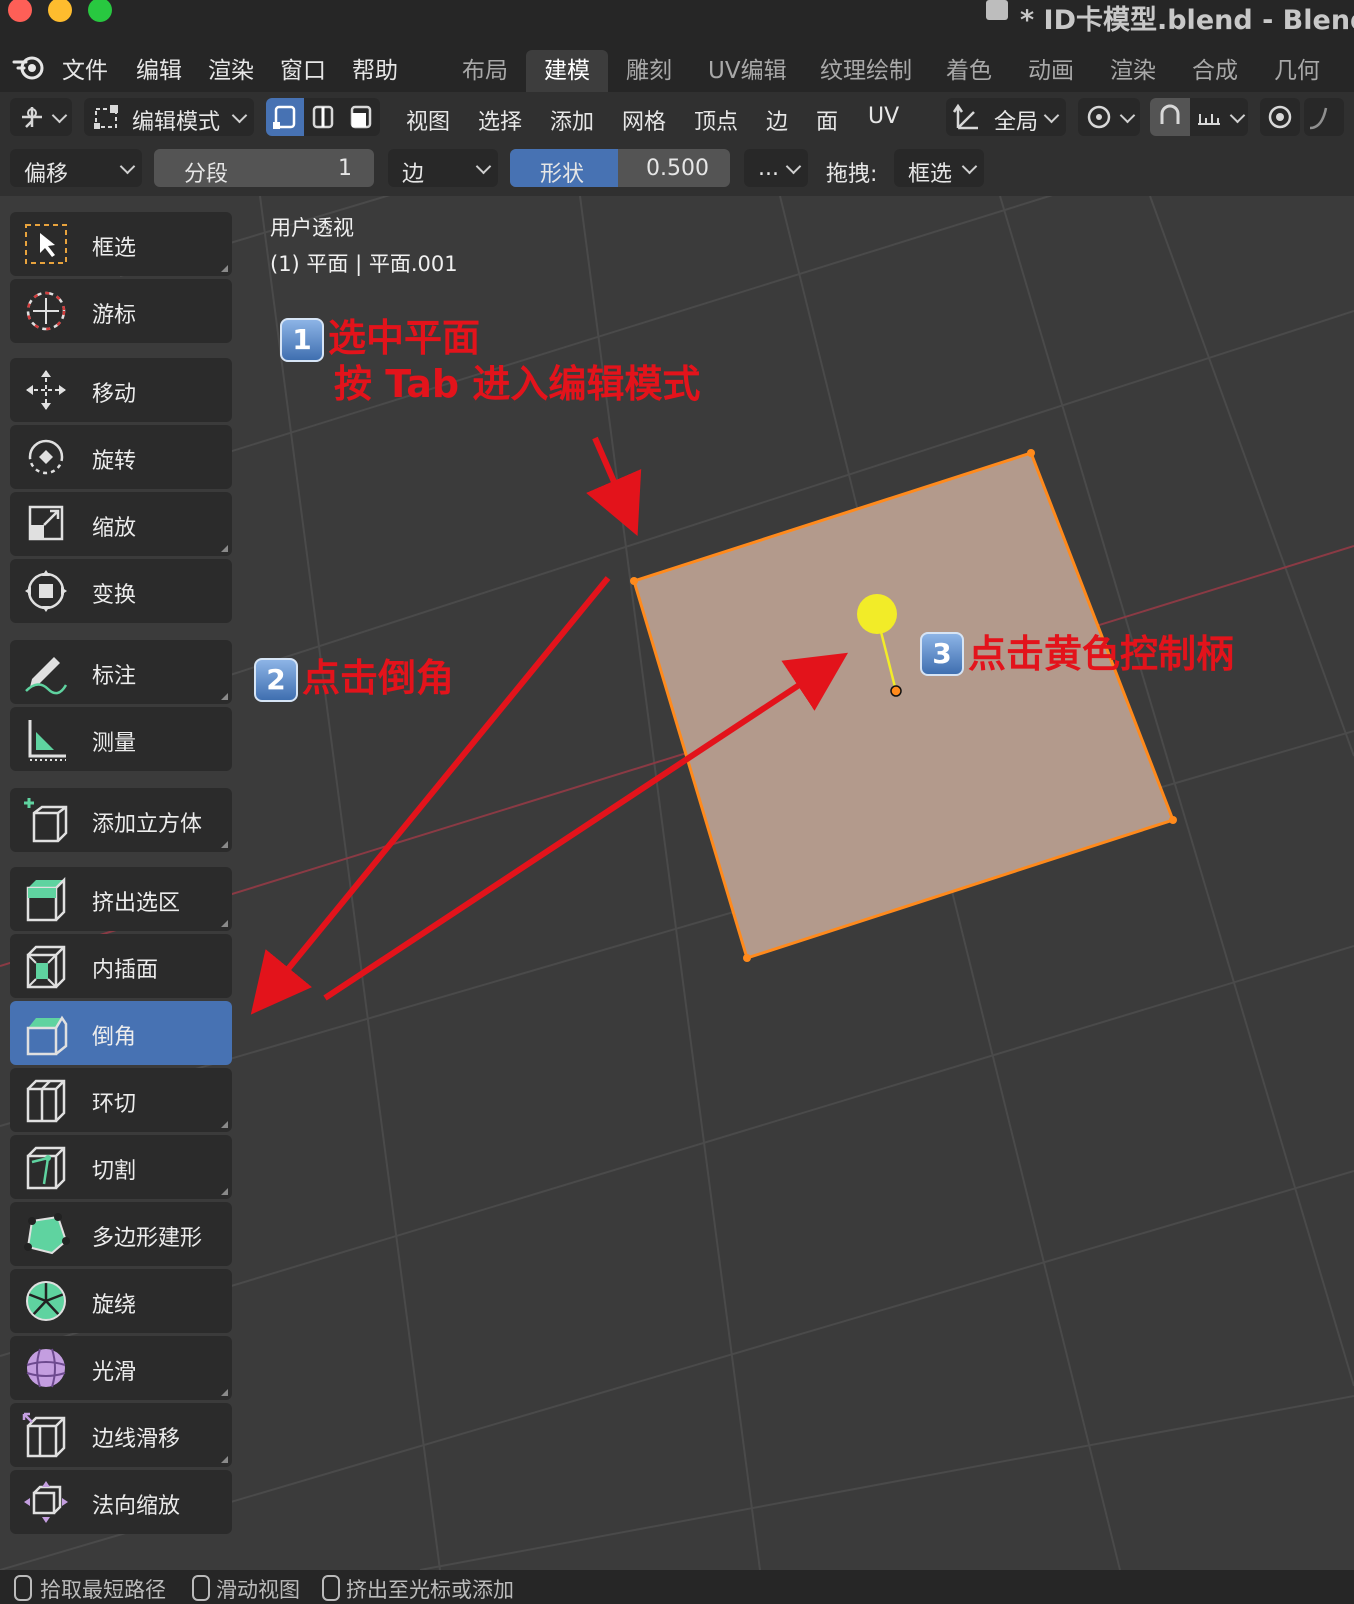  What do you see at coordinates (285, 117) in the screenshot?
I see `vertex-select-button` at bounding box center [285, 117].